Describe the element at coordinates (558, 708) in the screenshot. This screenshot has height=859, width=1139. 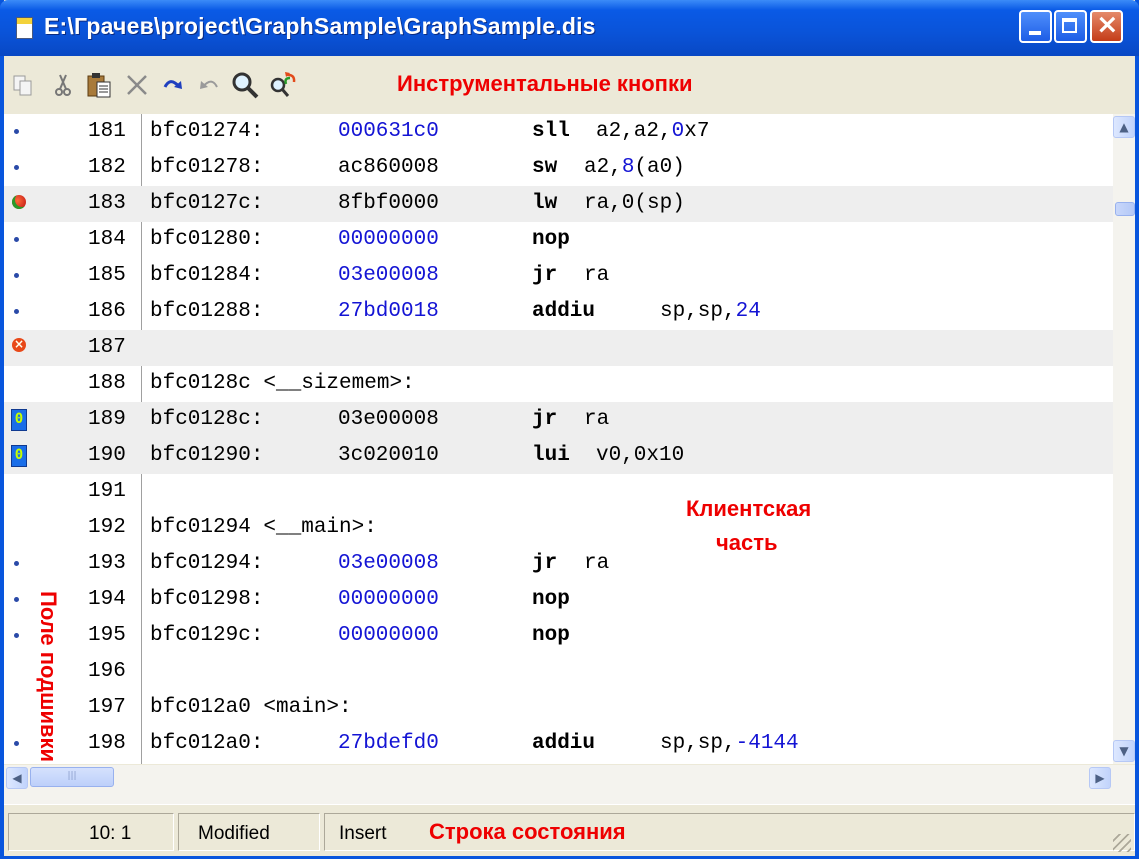
I see `code-line: 197 bfc012a0 <main>:` at that location.